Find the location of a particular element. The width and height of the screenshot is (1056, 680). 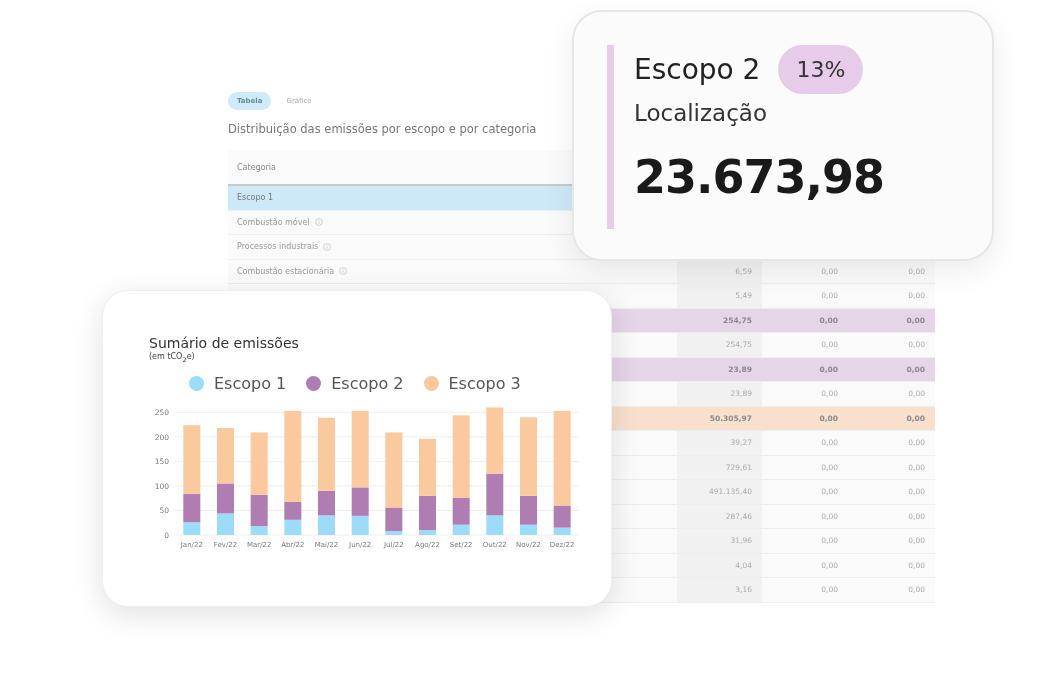

section-title: Distribuição das emissões por escopo e por categoria is located at coordinates (383, 129).